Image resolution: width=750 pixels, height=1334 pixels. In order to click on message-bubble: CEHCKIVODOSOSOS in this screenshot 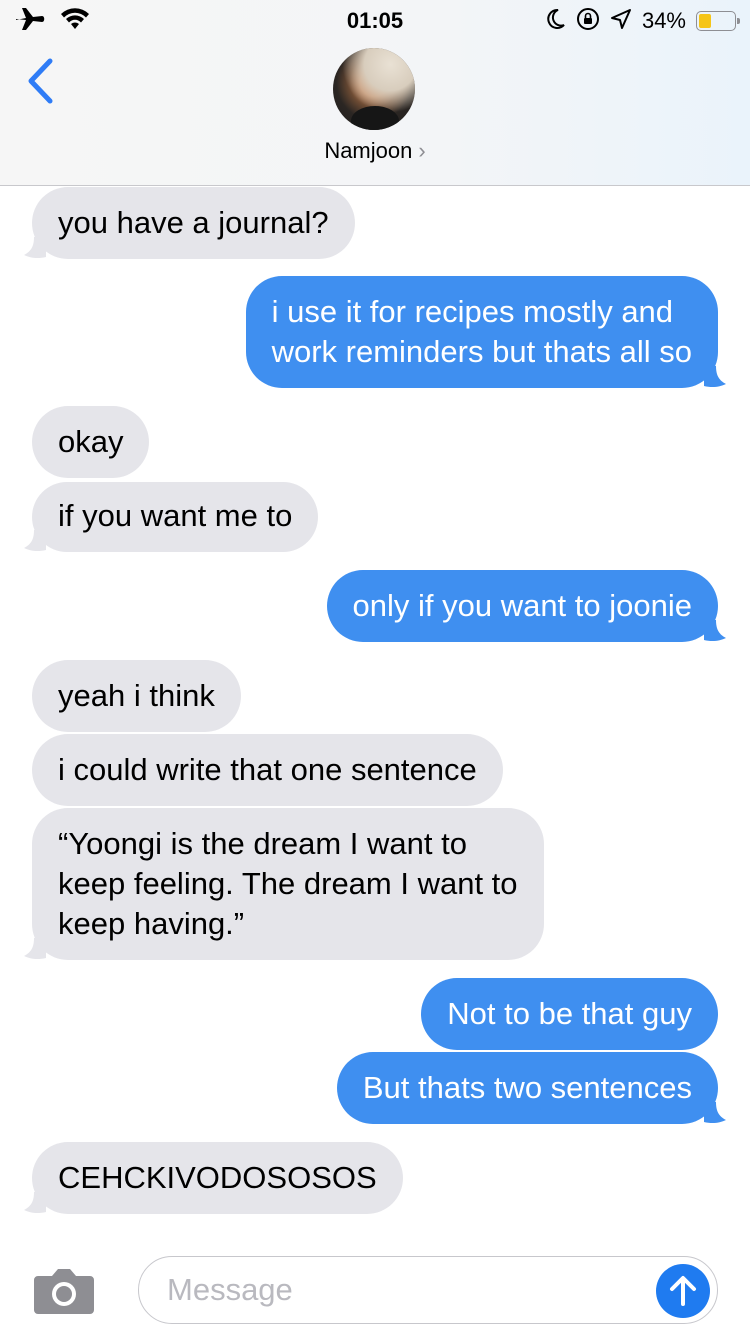, I will do `click(213, 1178)`.